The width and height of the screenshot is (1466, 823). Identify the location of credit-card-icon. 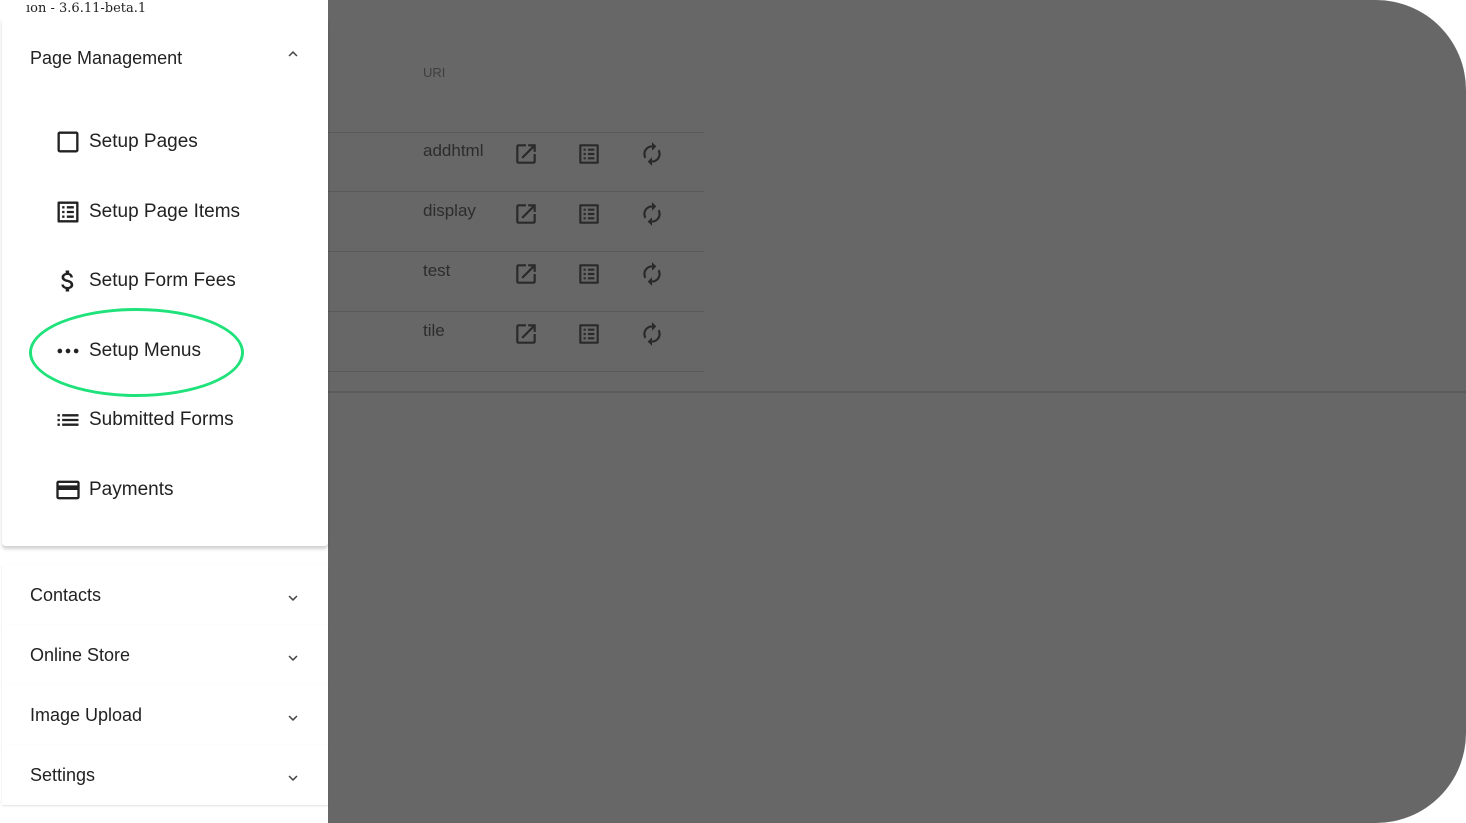
(68, 490).